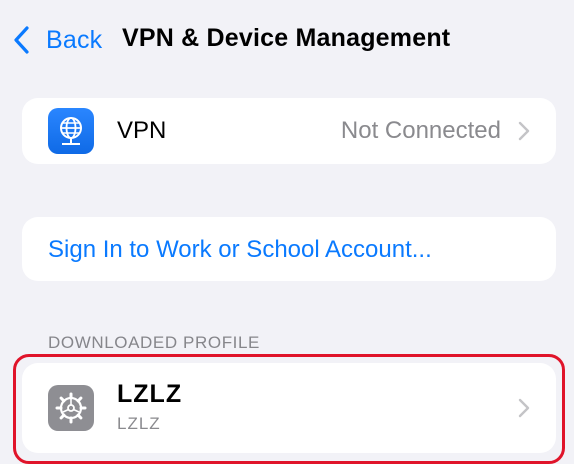 This screenshot has width=574, height=464. I want to click on vpn-globe-icon, so click(71, 131).